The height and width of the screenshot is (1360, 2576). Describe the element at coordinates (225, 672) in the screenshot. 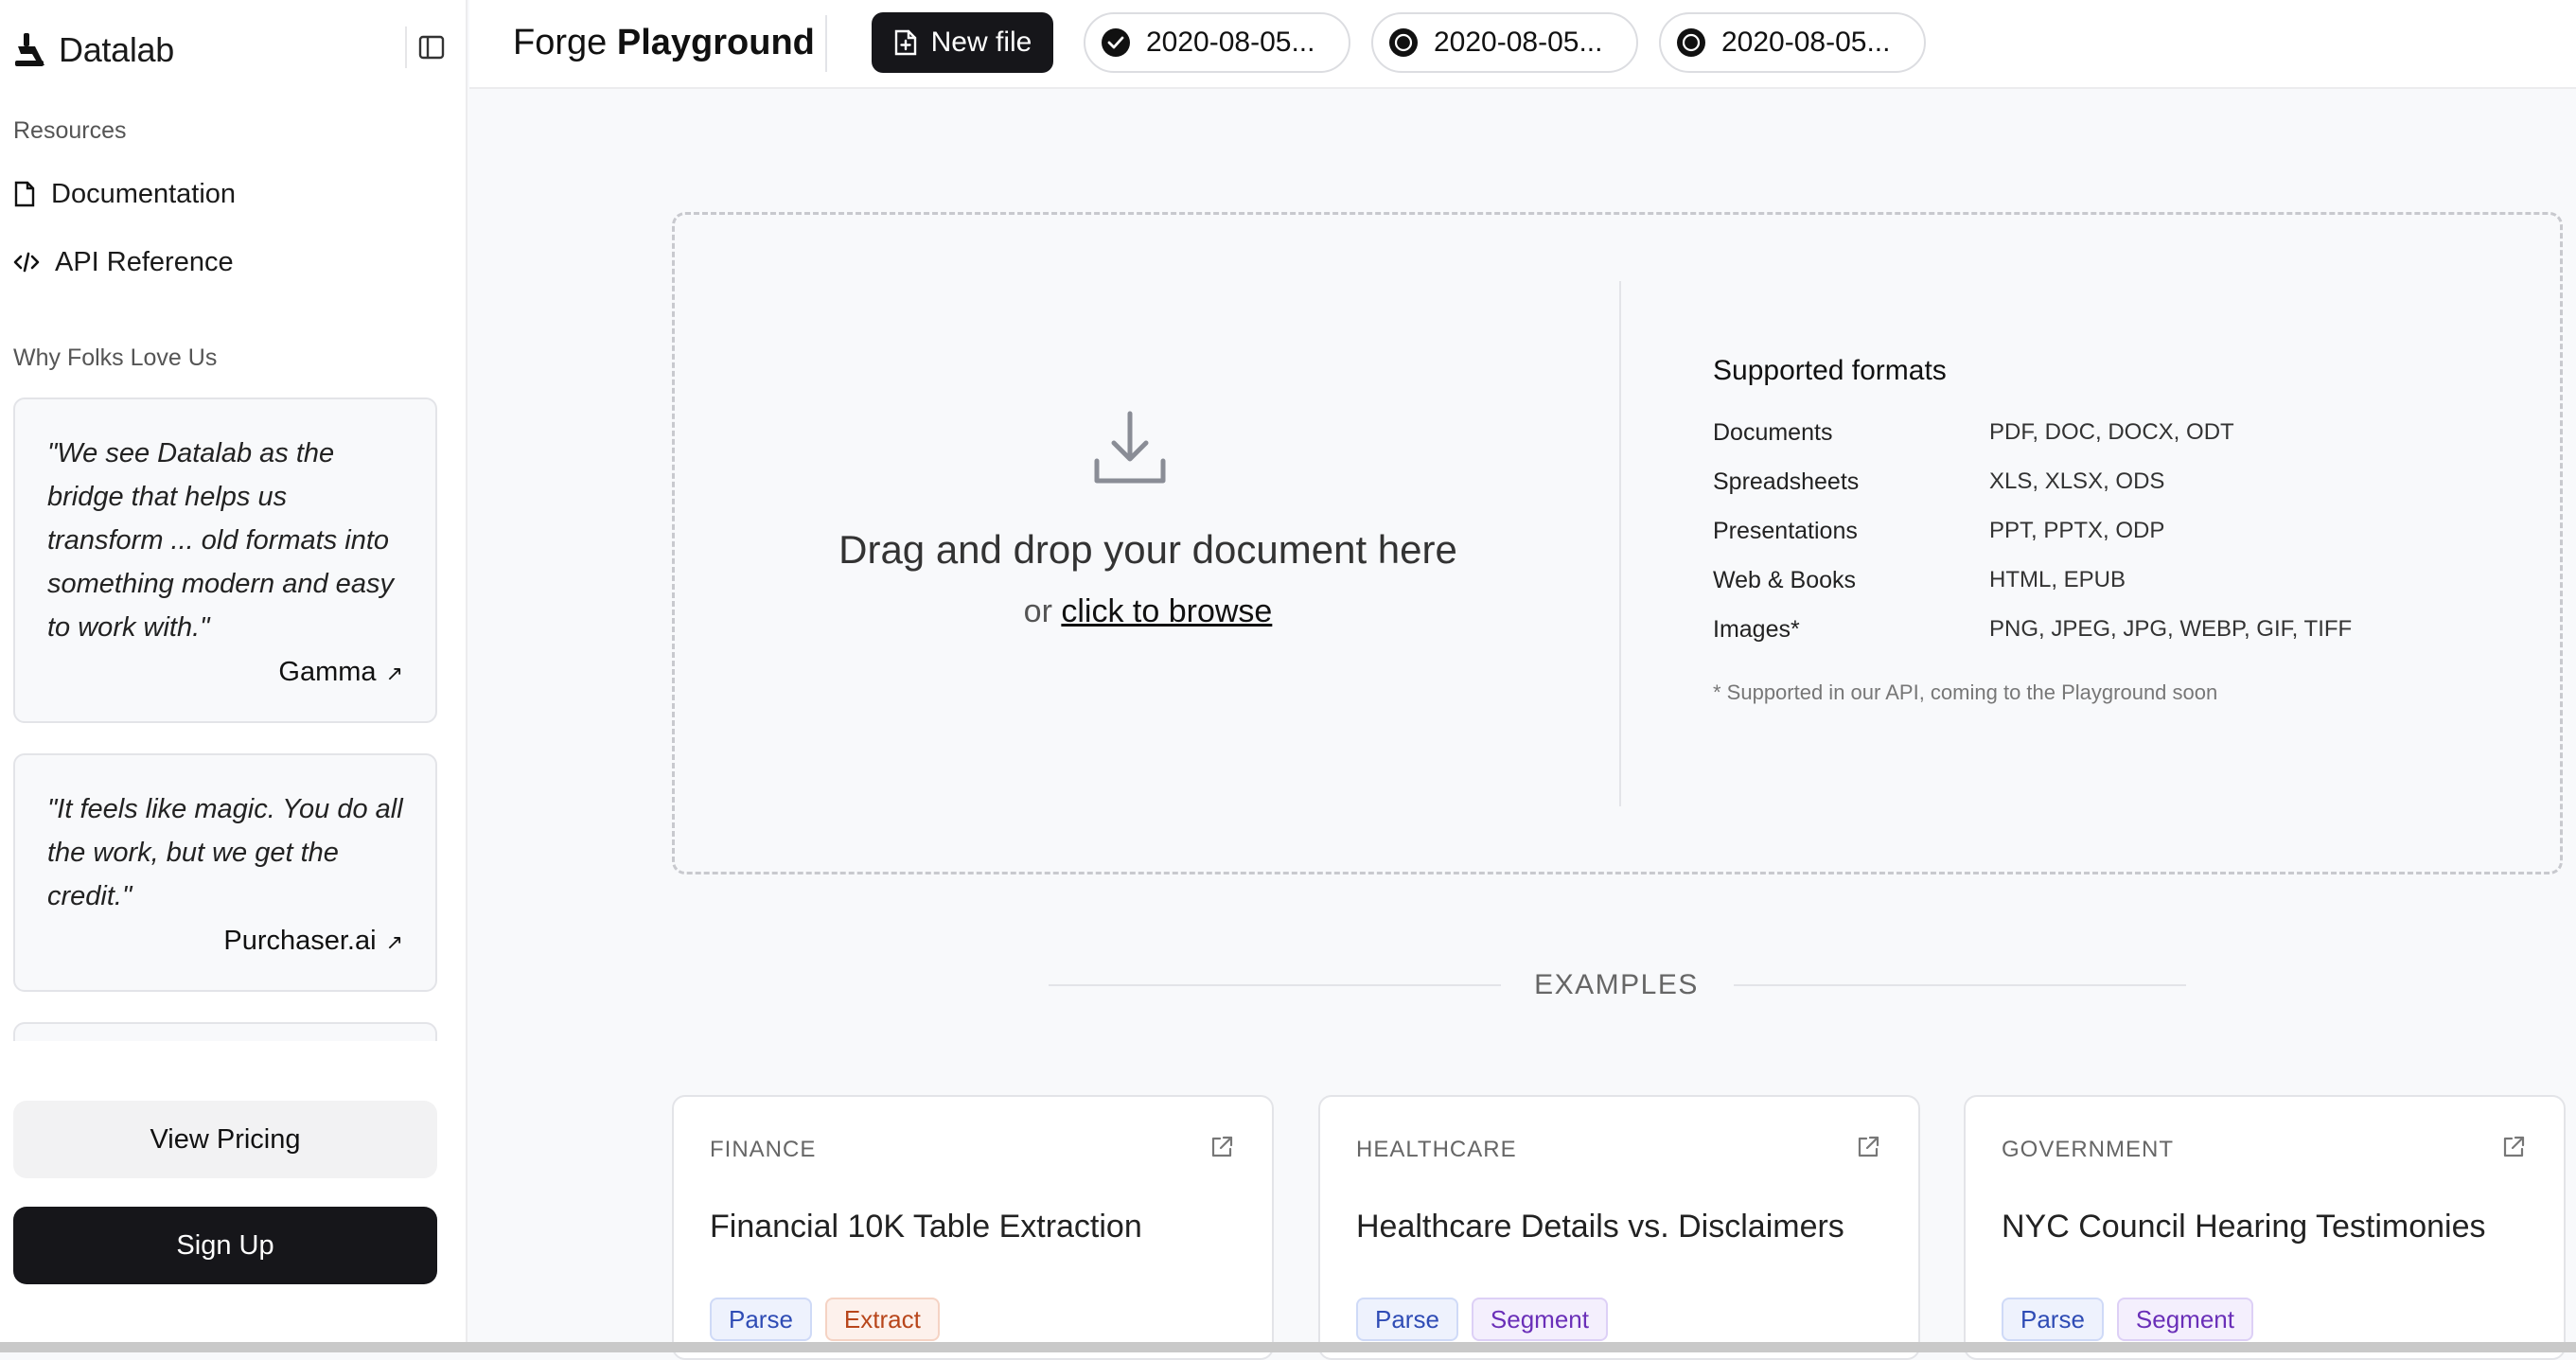

I see `testimonial-author-link: Gamma ↗` at that location.